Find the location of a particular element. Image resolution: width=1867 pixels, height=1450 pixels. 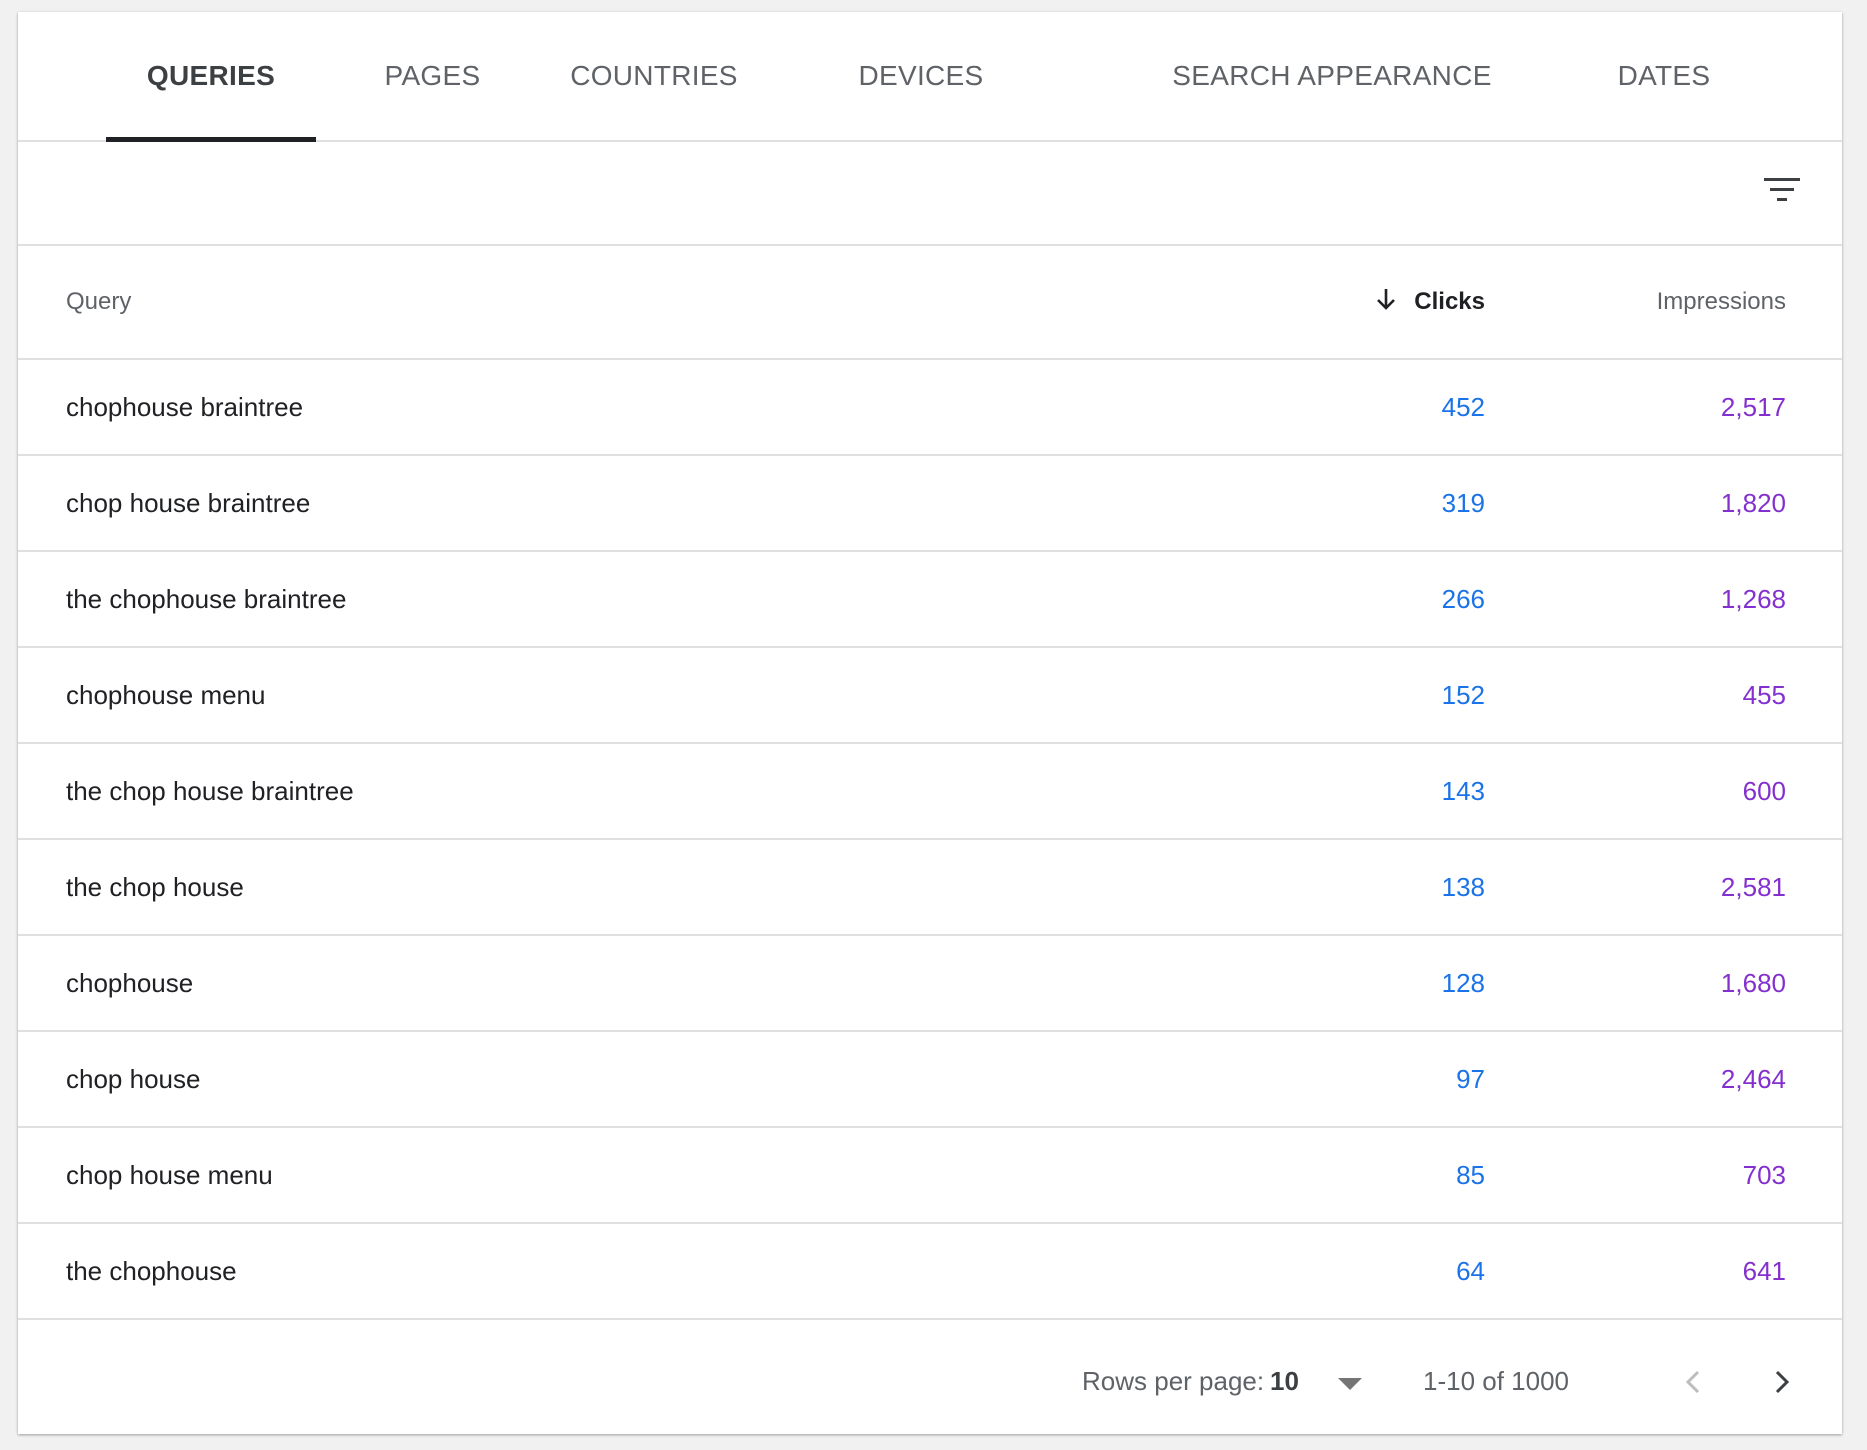

pagination-range: 1-10 of 1000 is located at coordinates (1496, 1380).